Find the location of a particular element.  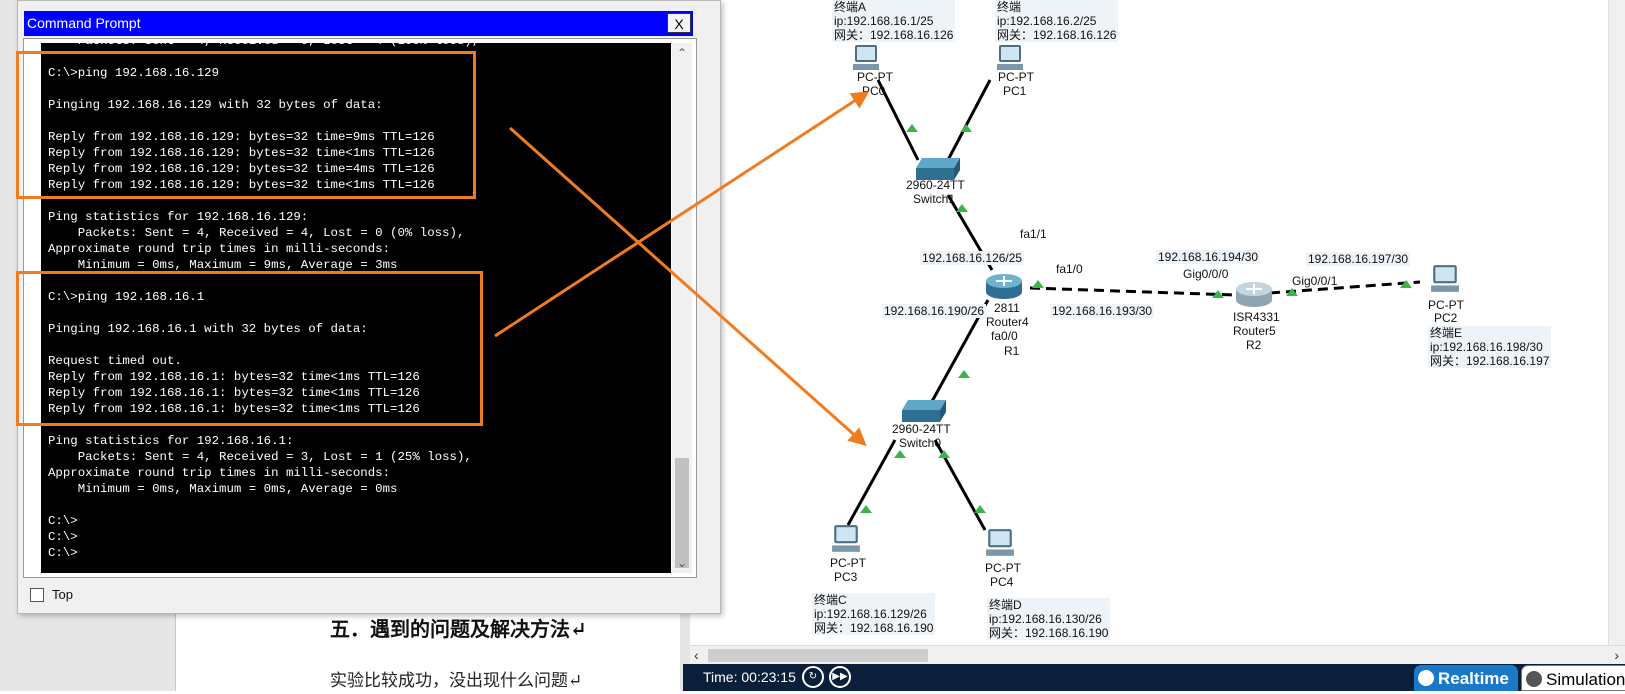

annotation-arrows is located at coordinates (682, 268).